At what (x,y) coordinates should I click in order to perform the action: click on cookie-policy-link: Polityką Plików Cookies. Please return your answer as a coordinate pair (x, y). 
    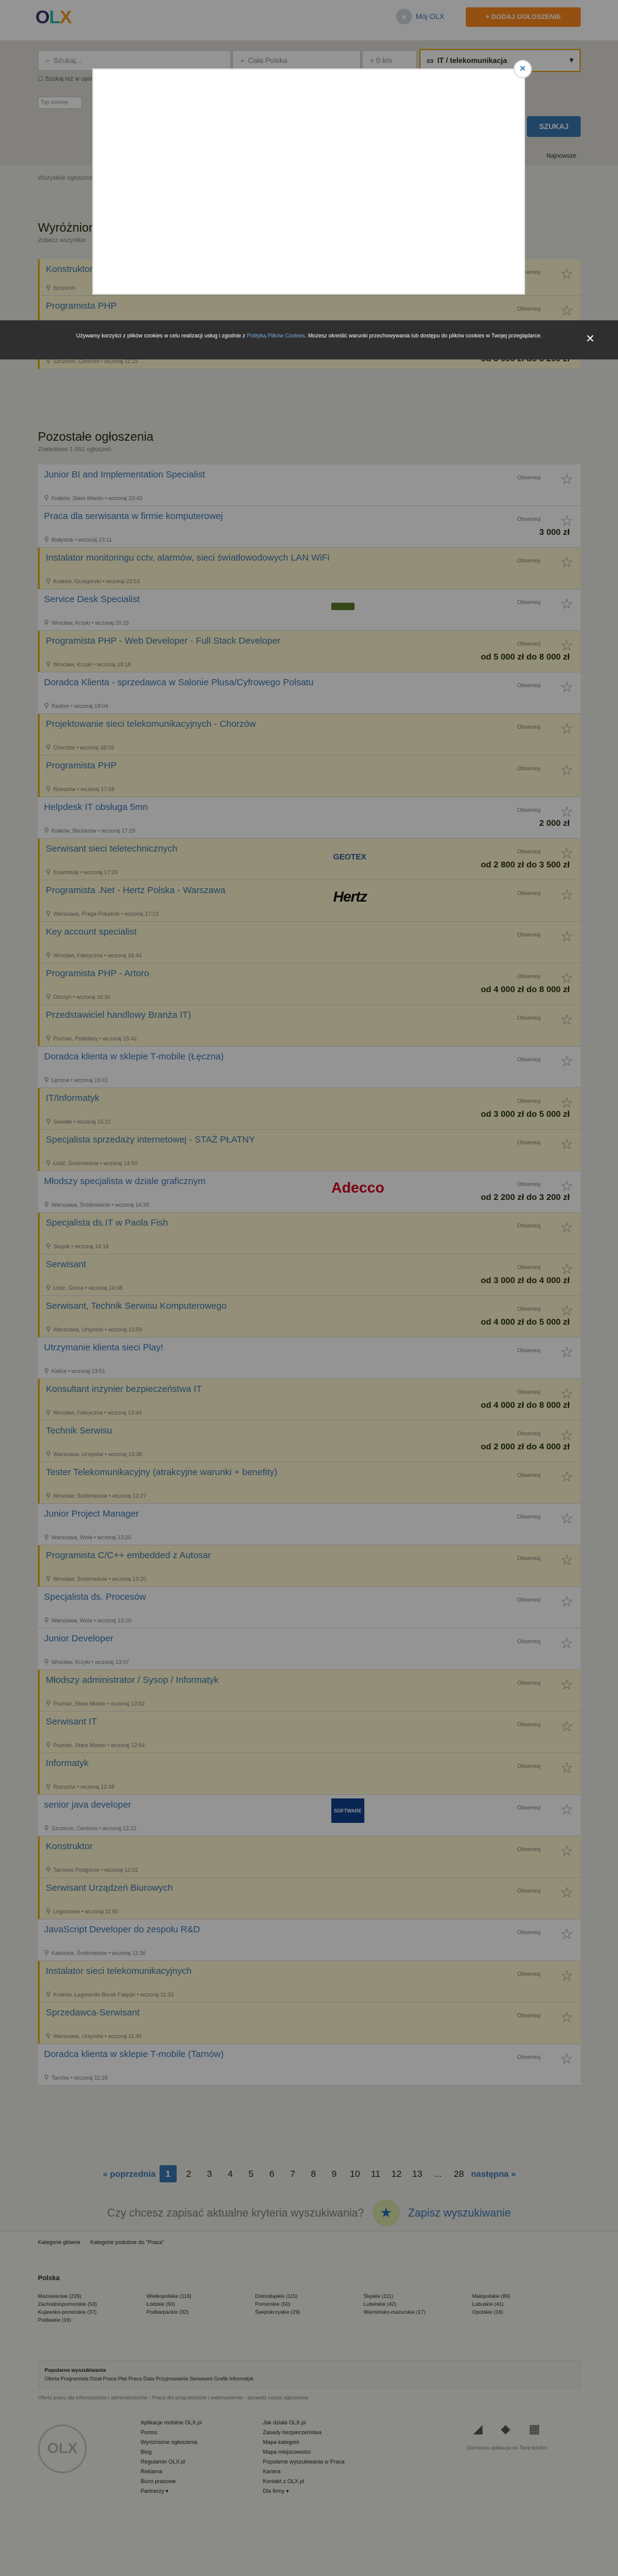
    Looking at the image, I should click on (276, 336).